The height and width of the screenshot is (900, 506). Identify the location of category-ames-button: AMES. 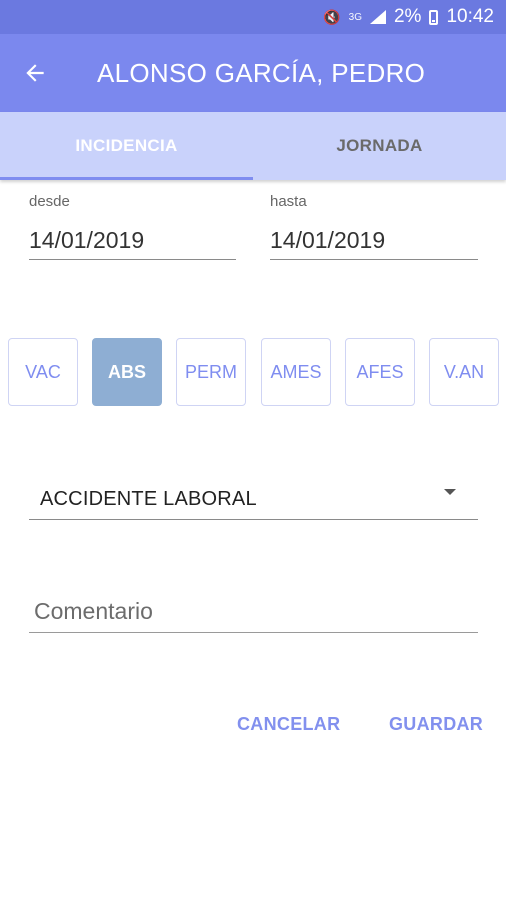
(296, 372).